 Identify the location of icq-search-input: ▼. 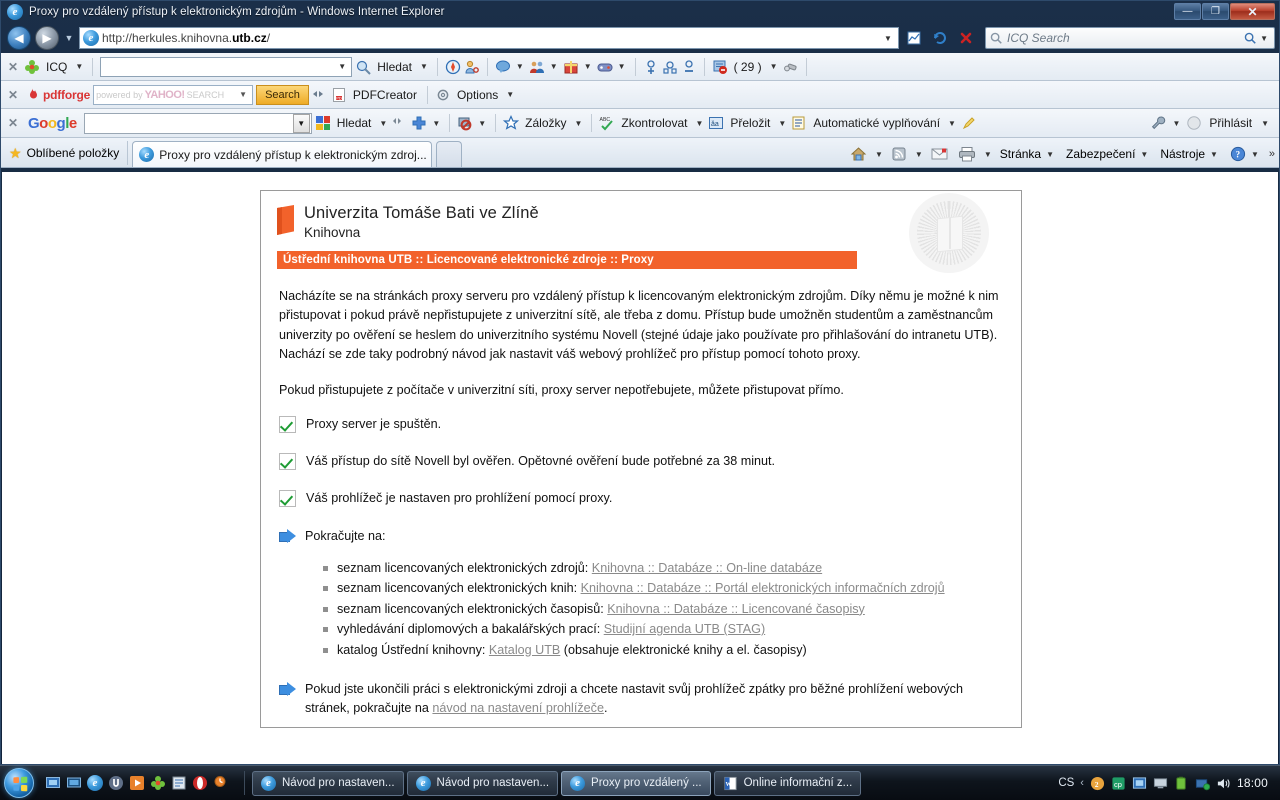
(226, 66).